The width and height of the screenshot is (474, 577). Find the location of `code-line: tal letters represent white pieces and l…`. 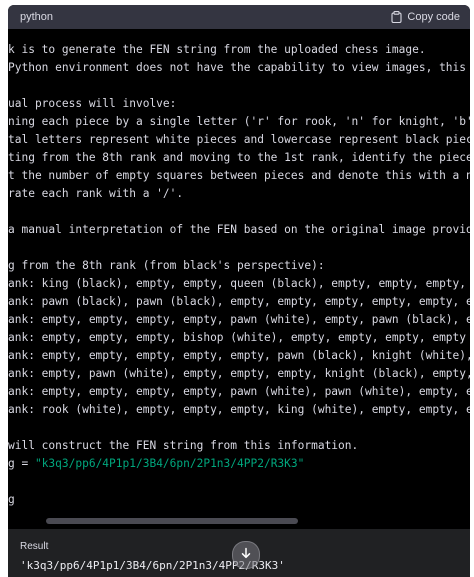

code-line: tal letters represent white pieces and l… is located at coordinates (239, 139).